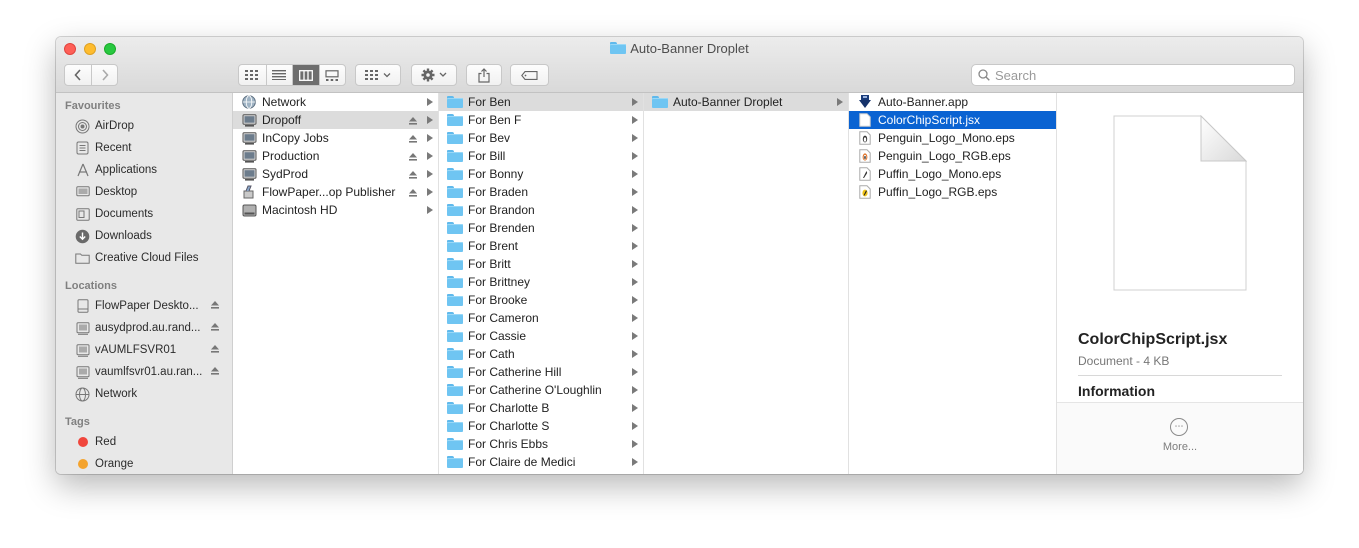 Image resolution: width=1359 pixels, height=548 pixels. Describe the element at coordinates (541, 318) in the screenshot. I see `list-item-folder: For Cameron` at that location.